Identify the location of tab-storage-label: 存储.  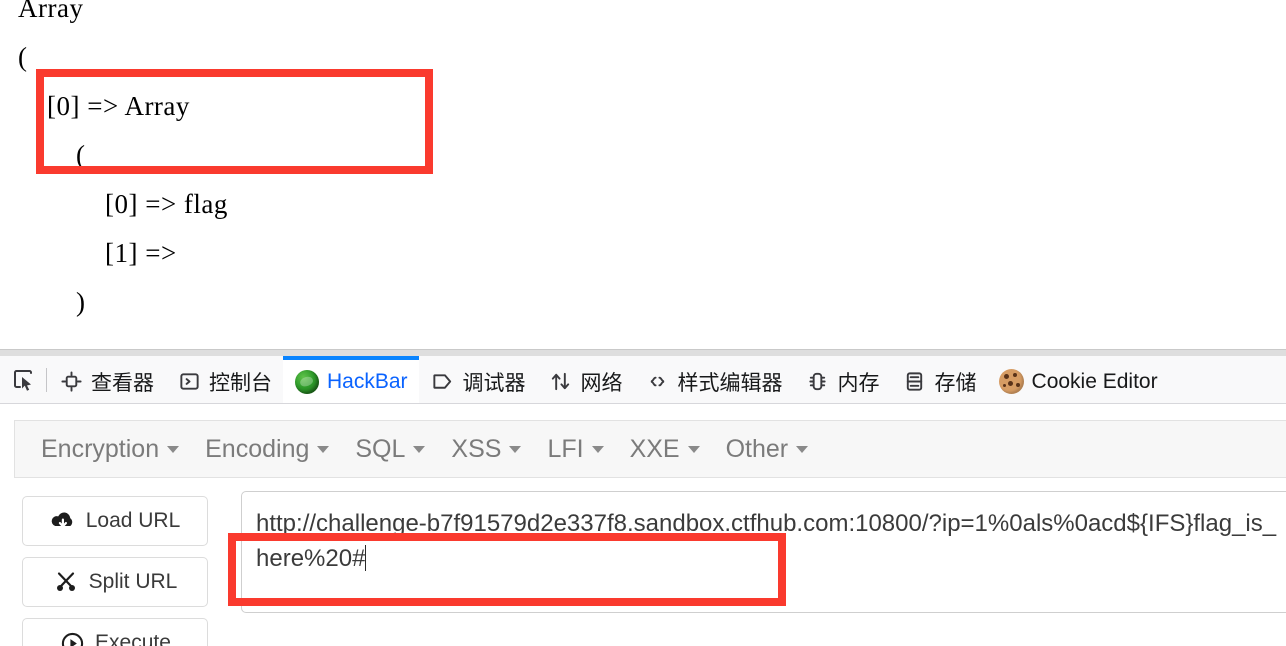
(955, 383).